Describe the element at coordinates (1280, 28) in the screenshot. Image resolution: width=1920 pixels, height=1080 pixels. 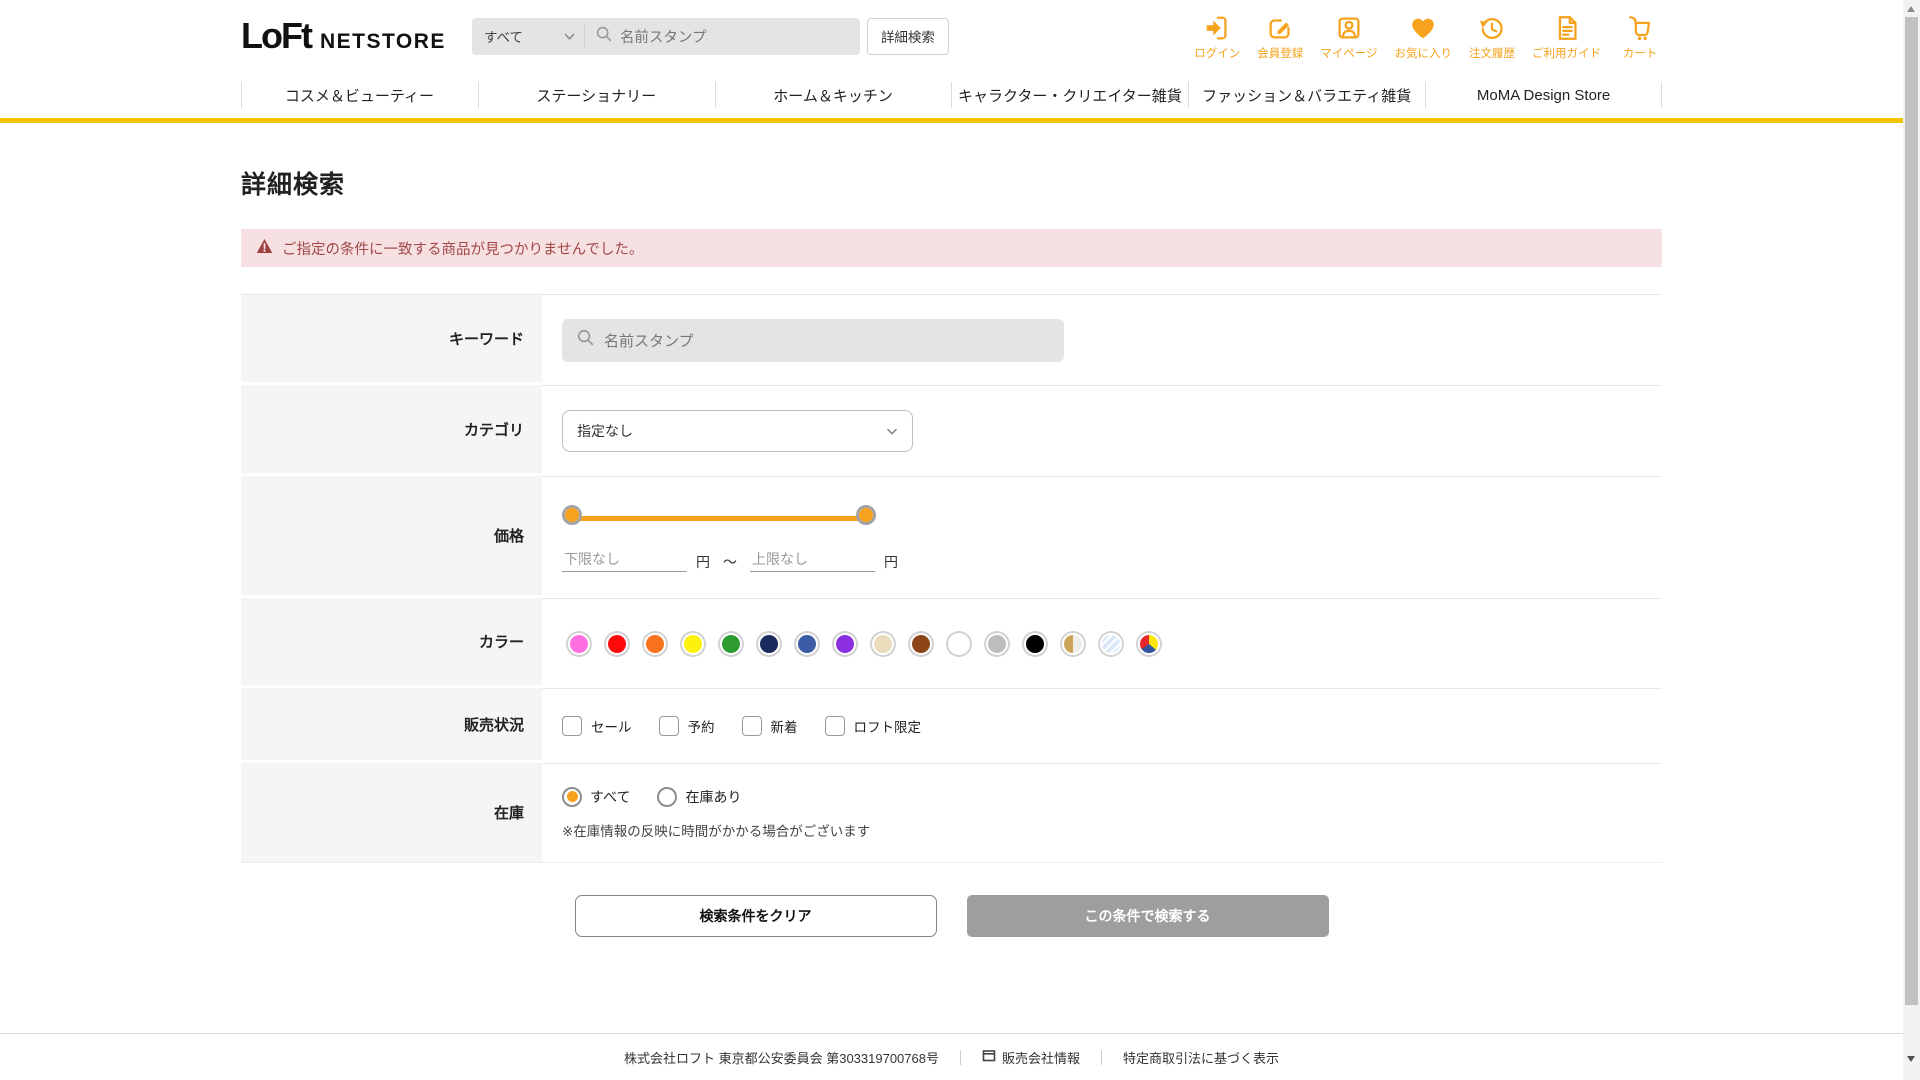
I see `register-icon` at that location.